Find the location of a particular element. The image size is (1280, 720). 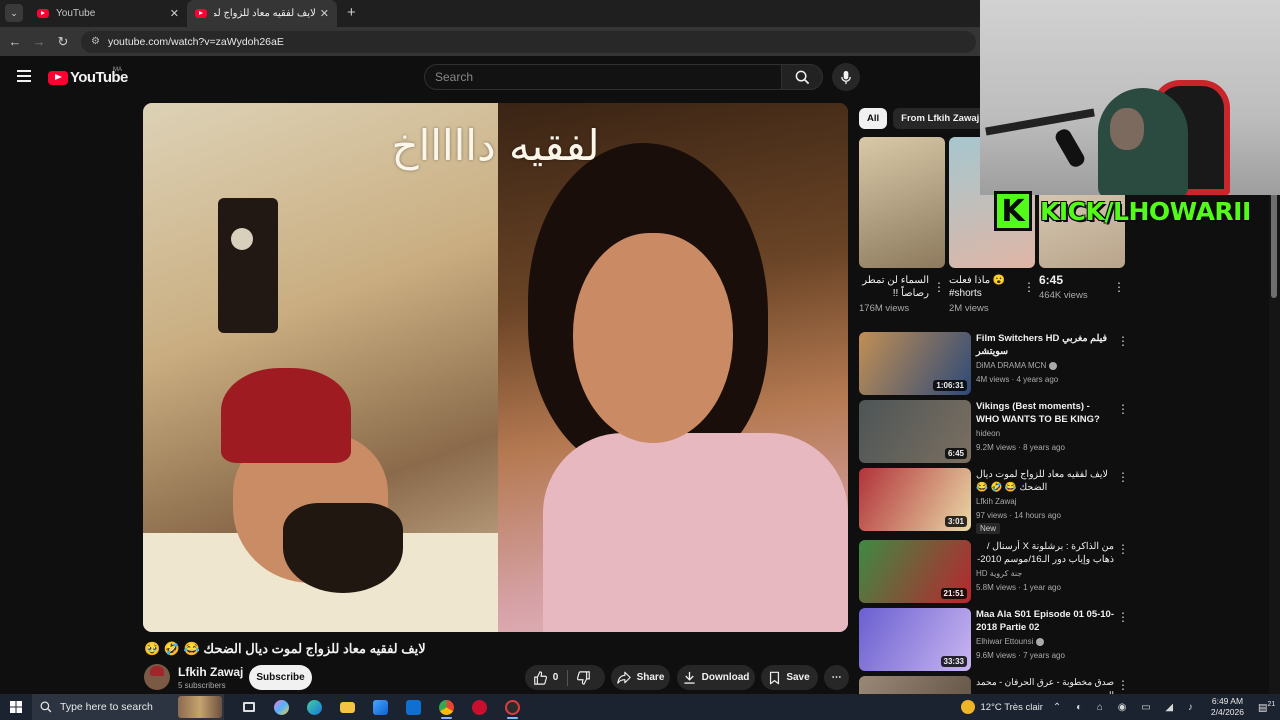

weather-widget: 12°C Très clair is located at coordinates (1001, 707).